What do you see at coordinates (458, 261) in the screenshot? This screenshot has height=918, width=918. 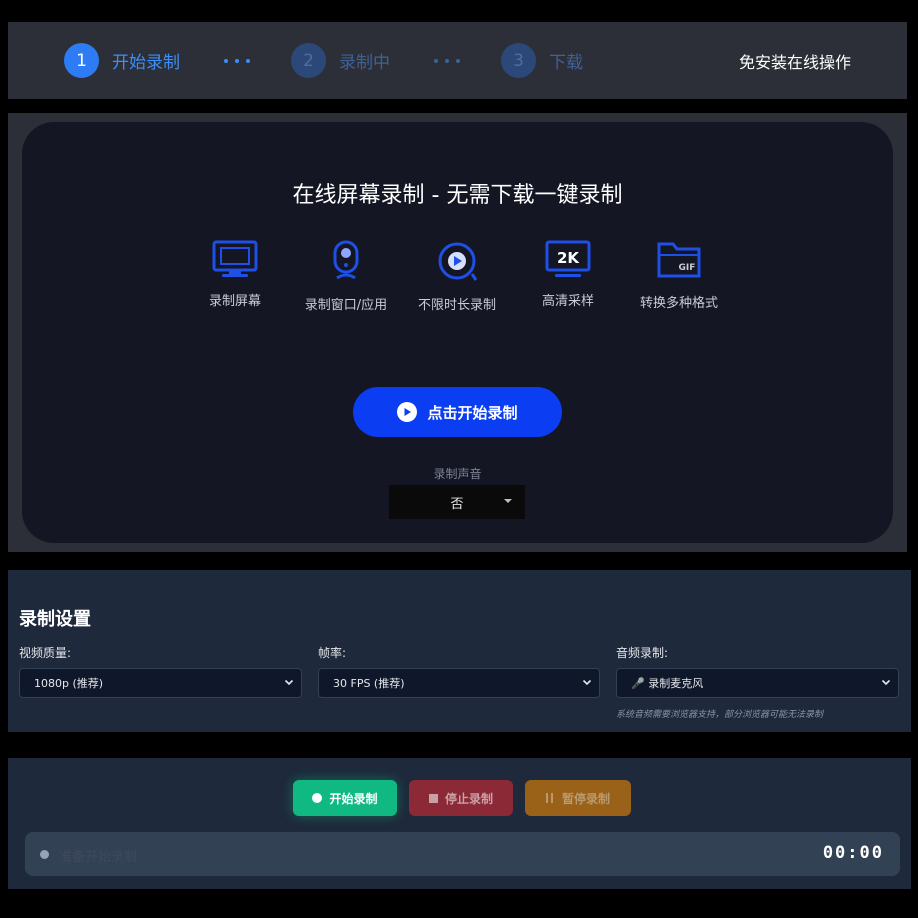 I see `play-circle-icon` at bounding box center [458, 261].